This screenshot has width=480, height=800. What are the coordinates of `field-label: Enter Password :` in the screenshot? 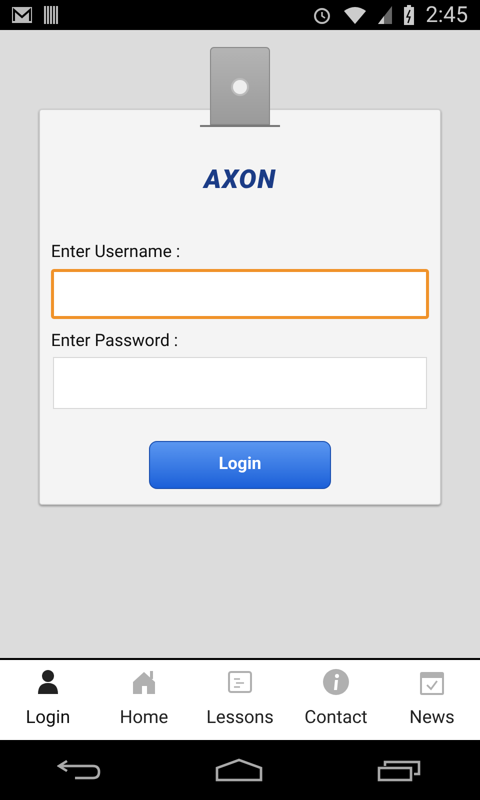 It's located at (115, 341).